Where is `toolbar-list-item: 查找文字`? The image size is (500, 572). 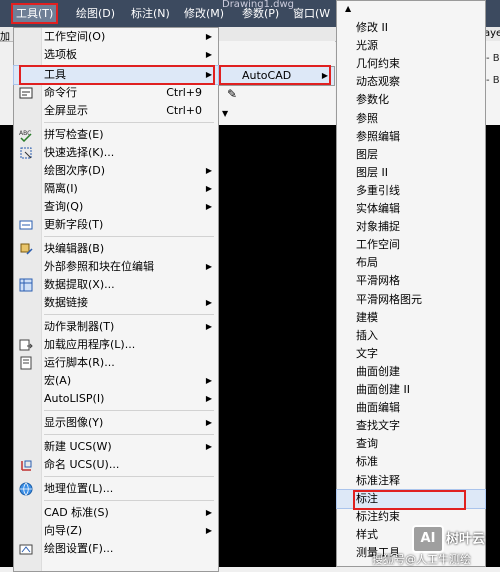 toolbar-list-item: 查找文字 is located at coordinates (411, 426).